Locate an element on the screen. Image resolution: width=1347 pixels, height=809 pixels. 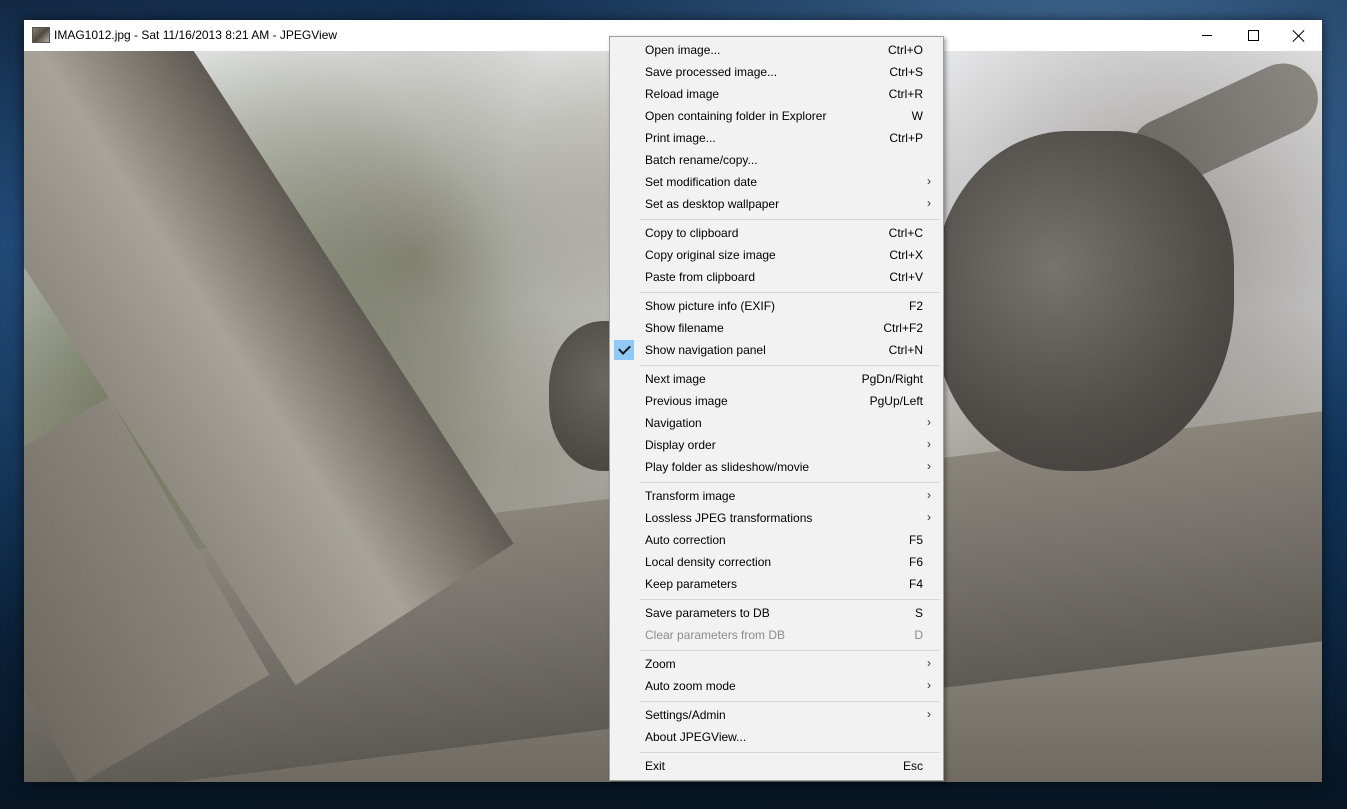
menu-item-shortcut: Ctrl+X is located at coordinates (906, 255).